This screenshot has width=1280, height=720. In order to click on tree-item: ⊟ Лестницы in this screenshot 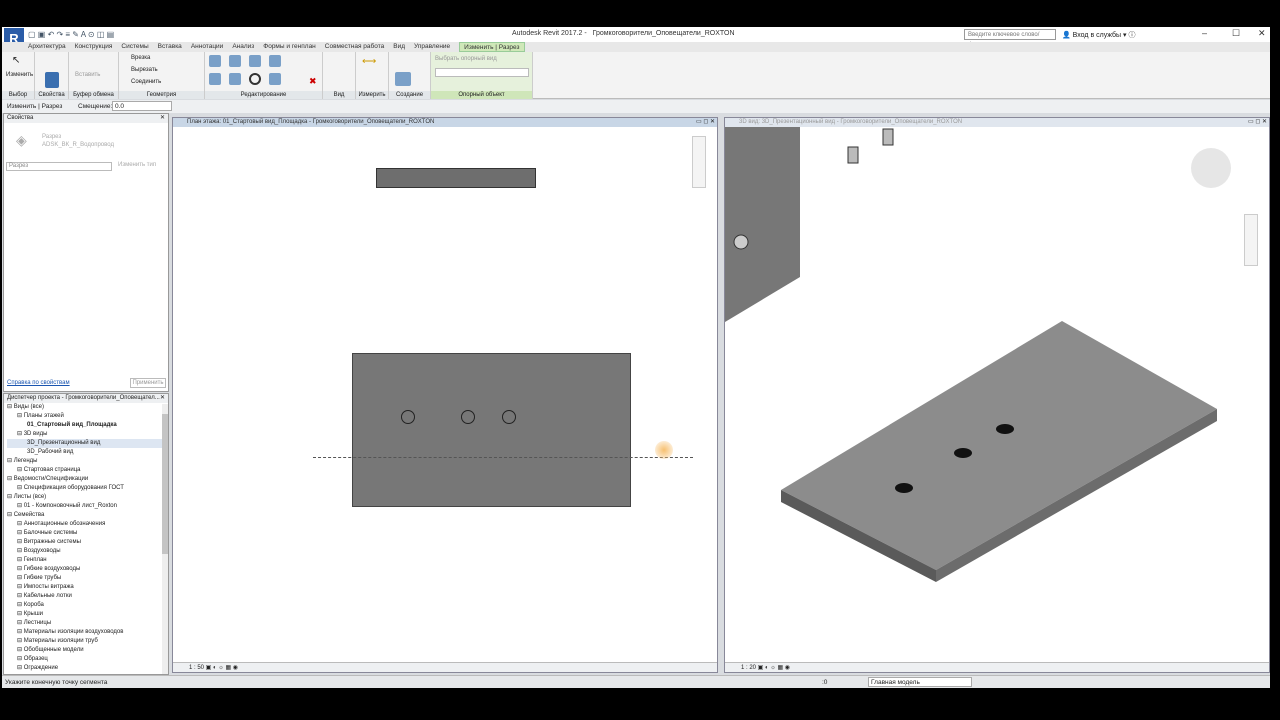, I will do `click(87, 623)`.